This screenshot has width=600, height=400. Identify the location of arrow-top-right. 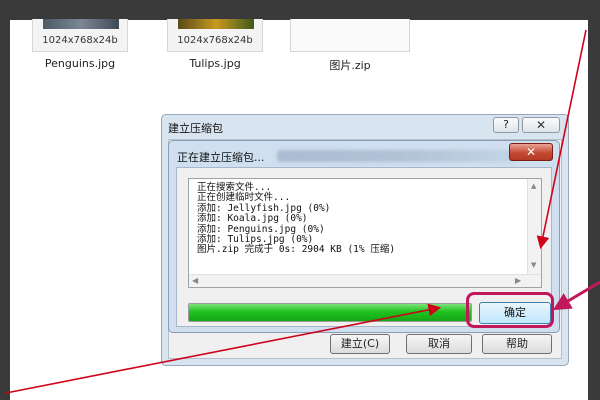
(561, 139).